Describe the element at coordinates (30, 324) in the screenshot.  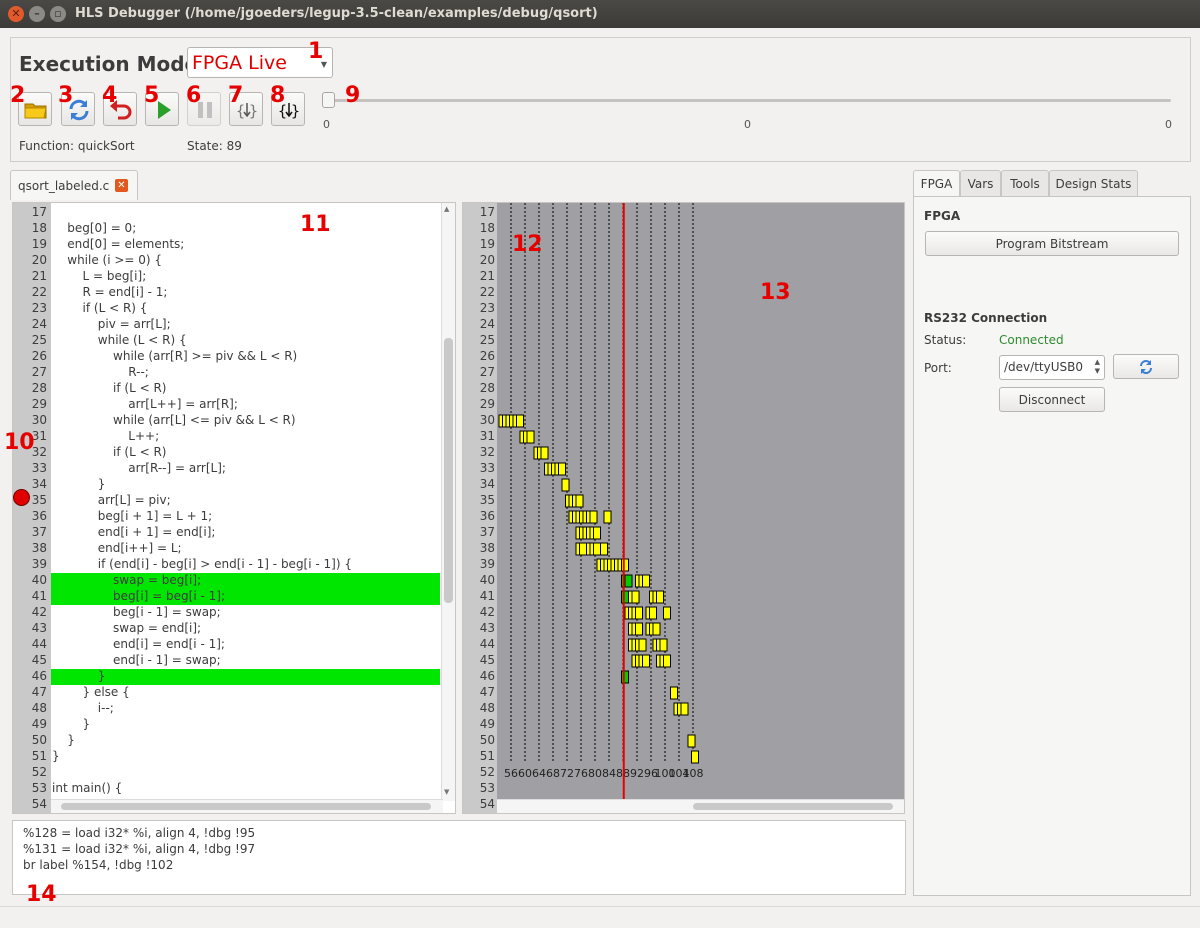
I see `line-number: 24` at that location.